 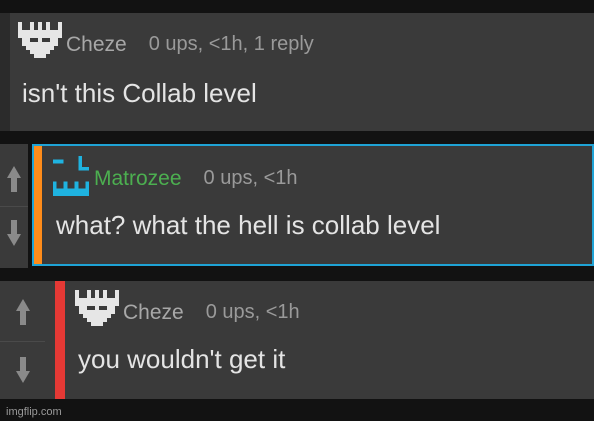 What do you see at coordinates (153, 313) in the screenshot?
I see `comment-3-username: Cheze` at bounding box center [153, 313].